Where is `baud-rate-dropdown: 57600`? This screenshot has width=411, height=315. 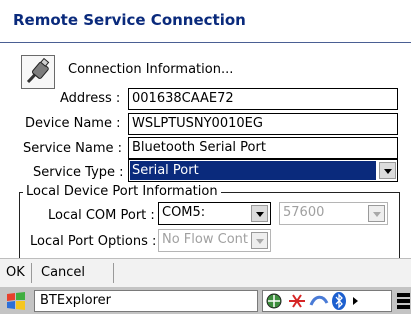 baud-rate-dropdown: 57600 is located at coordinates (333, 213).